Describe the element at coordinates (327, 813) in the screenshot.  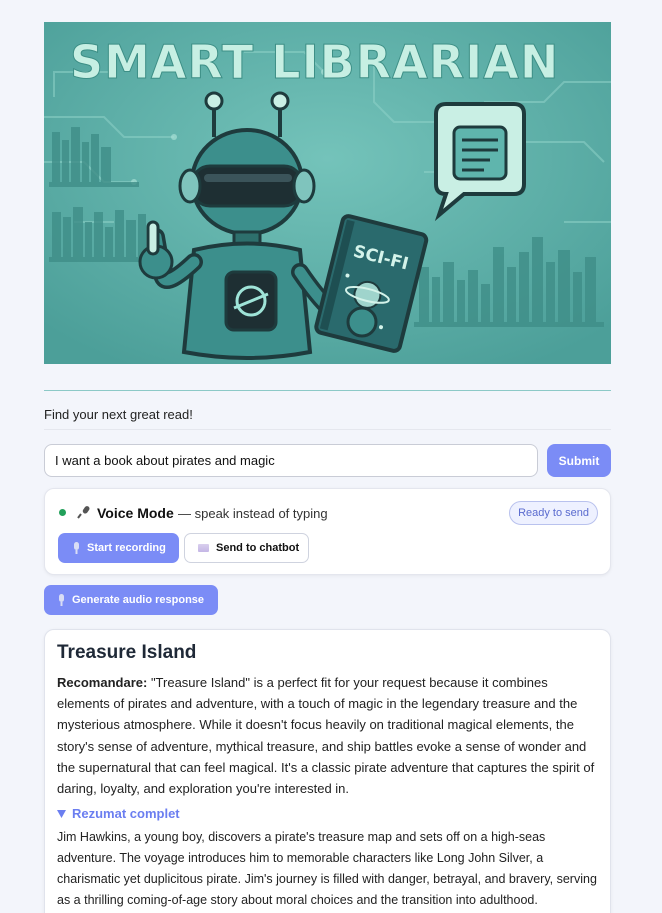
I see `summary-toggle: Rezumat complet` at that location.